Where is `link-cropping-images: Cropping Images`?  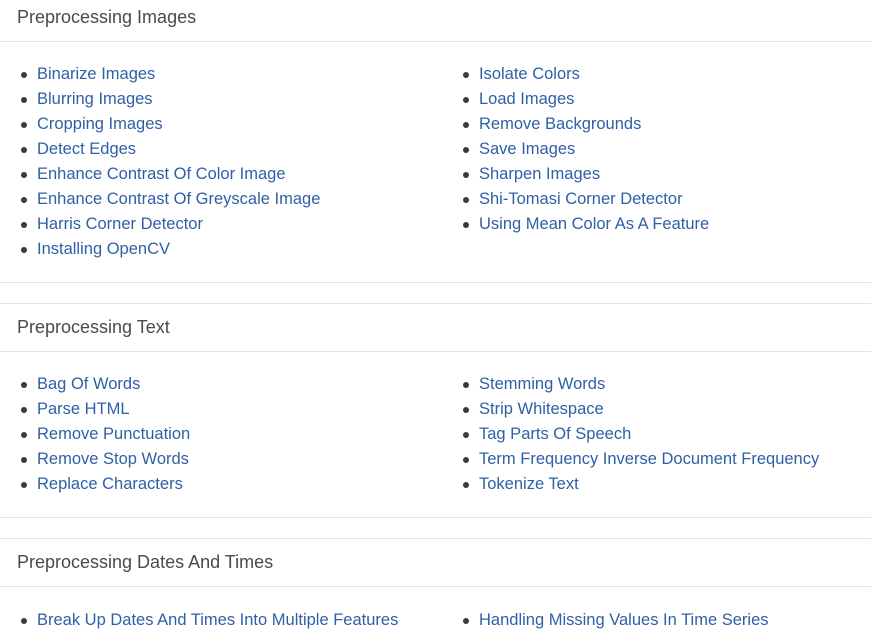 link-cropping-images: Cropping Images is located at coordinates (100, 124).